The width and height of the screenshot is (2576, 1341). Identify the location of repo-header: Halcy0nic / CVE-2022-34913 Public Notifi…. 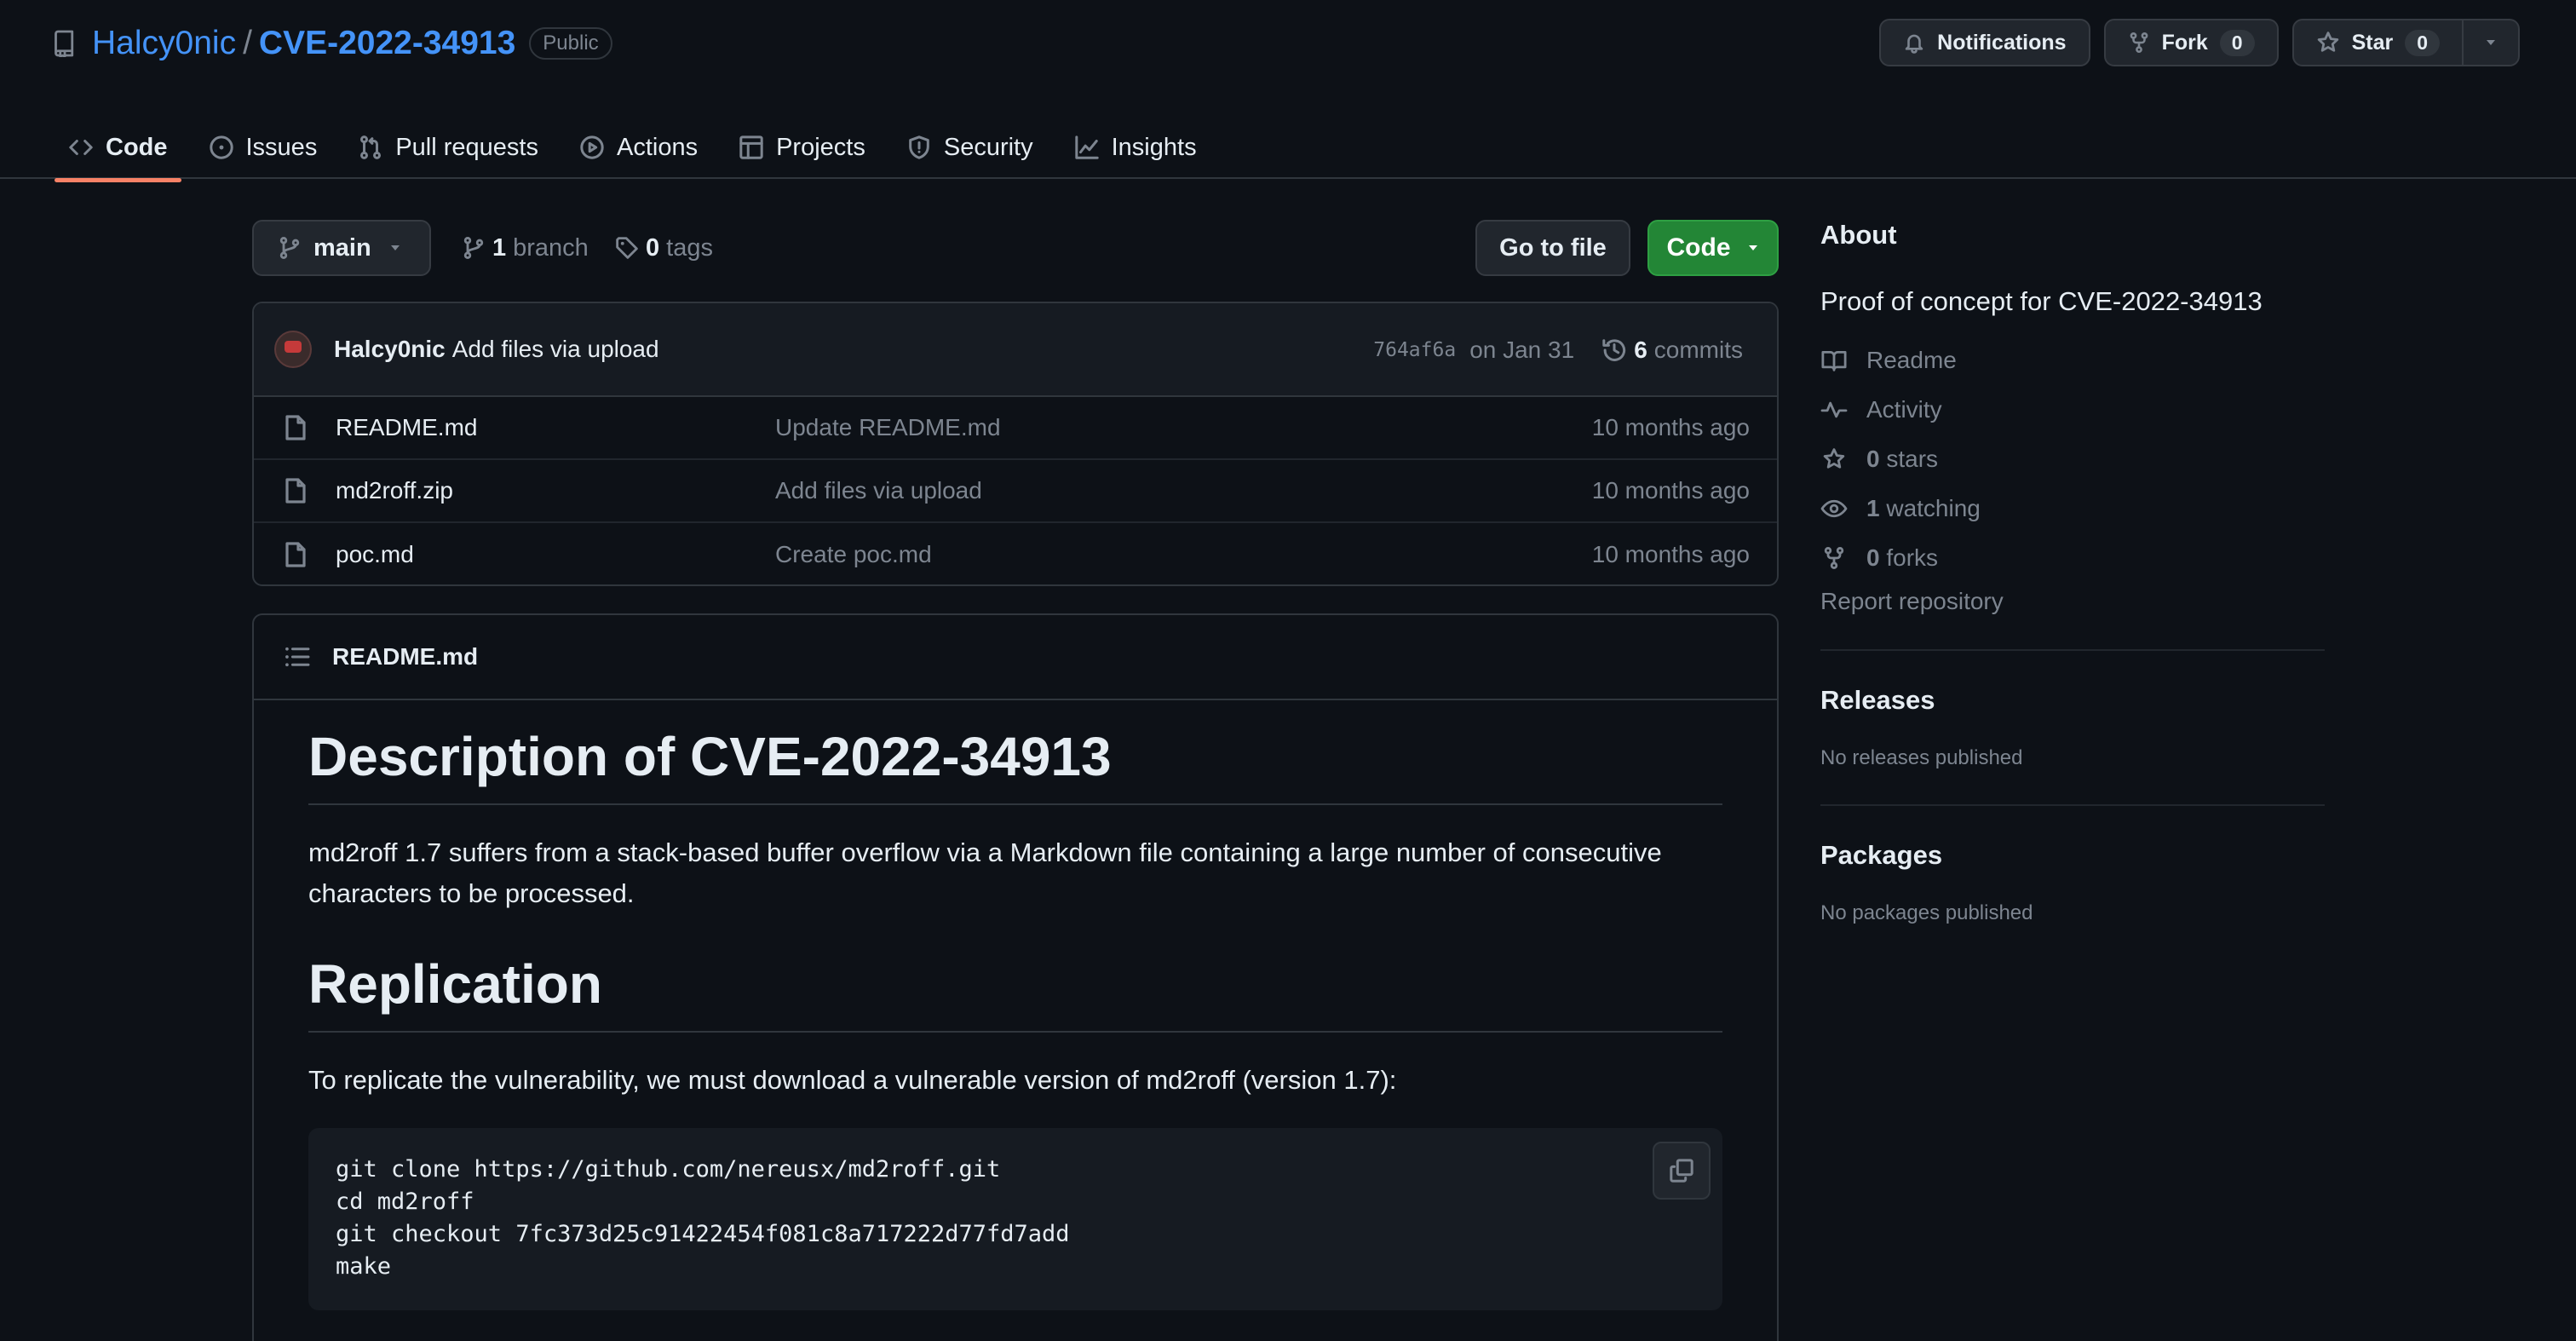
(1288, 91).